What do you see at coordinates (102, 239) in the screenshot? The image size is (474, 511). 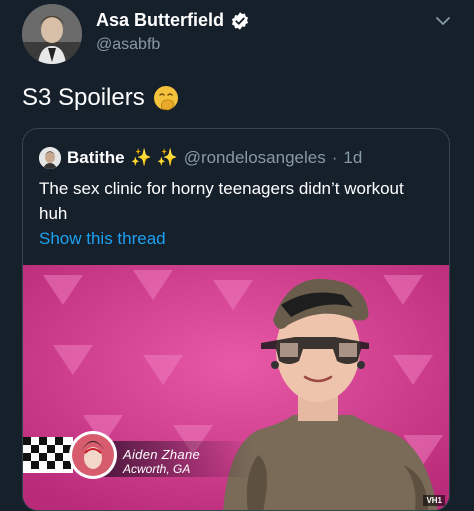 I see `show-thread-link: Show this thread` at bounding box center [102, 239].